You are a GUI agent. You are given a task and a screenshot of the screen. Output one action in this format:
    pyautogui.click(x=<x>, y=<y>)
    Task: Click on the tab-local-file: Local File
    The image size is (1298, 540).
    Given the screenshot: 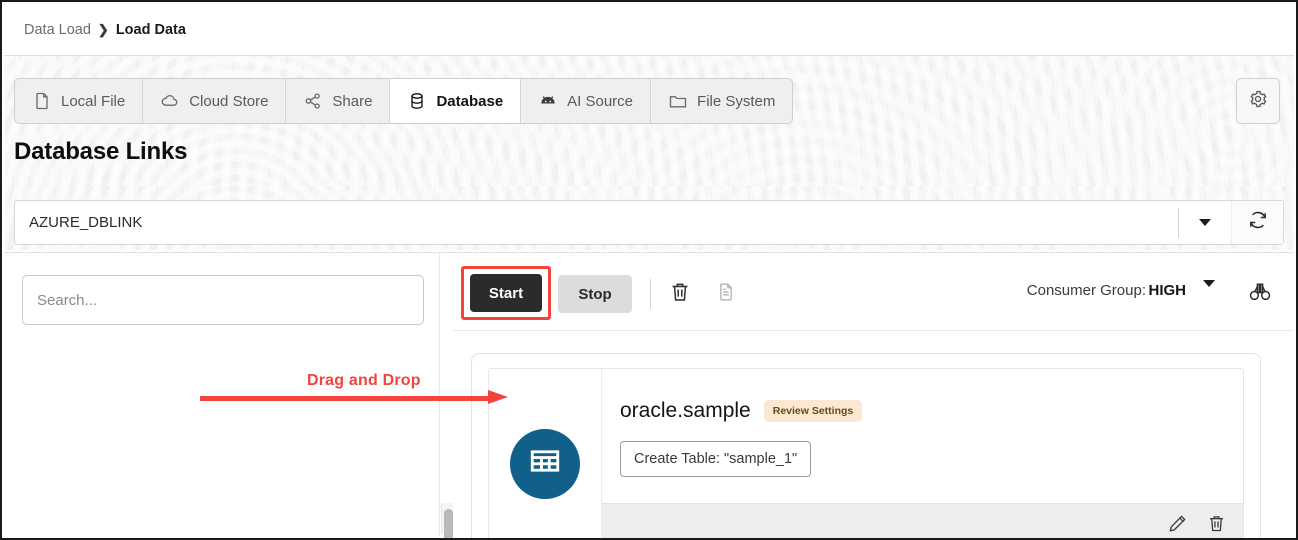 What is the action you would take?
    pyautogui.click(x=79, y=101)
    